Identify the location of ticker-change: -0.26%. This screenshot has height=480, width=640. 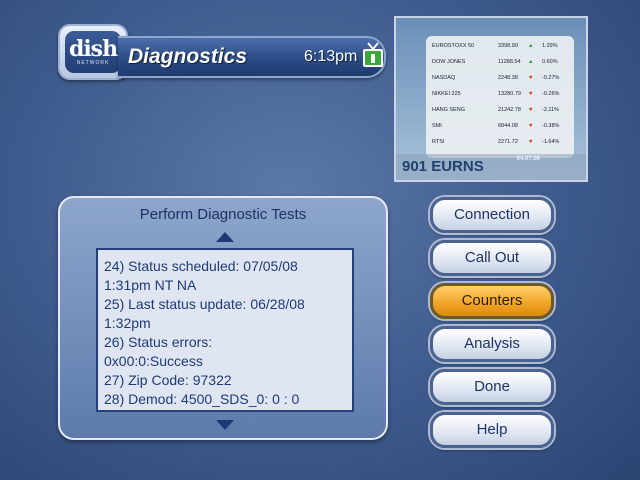
(551, 94).